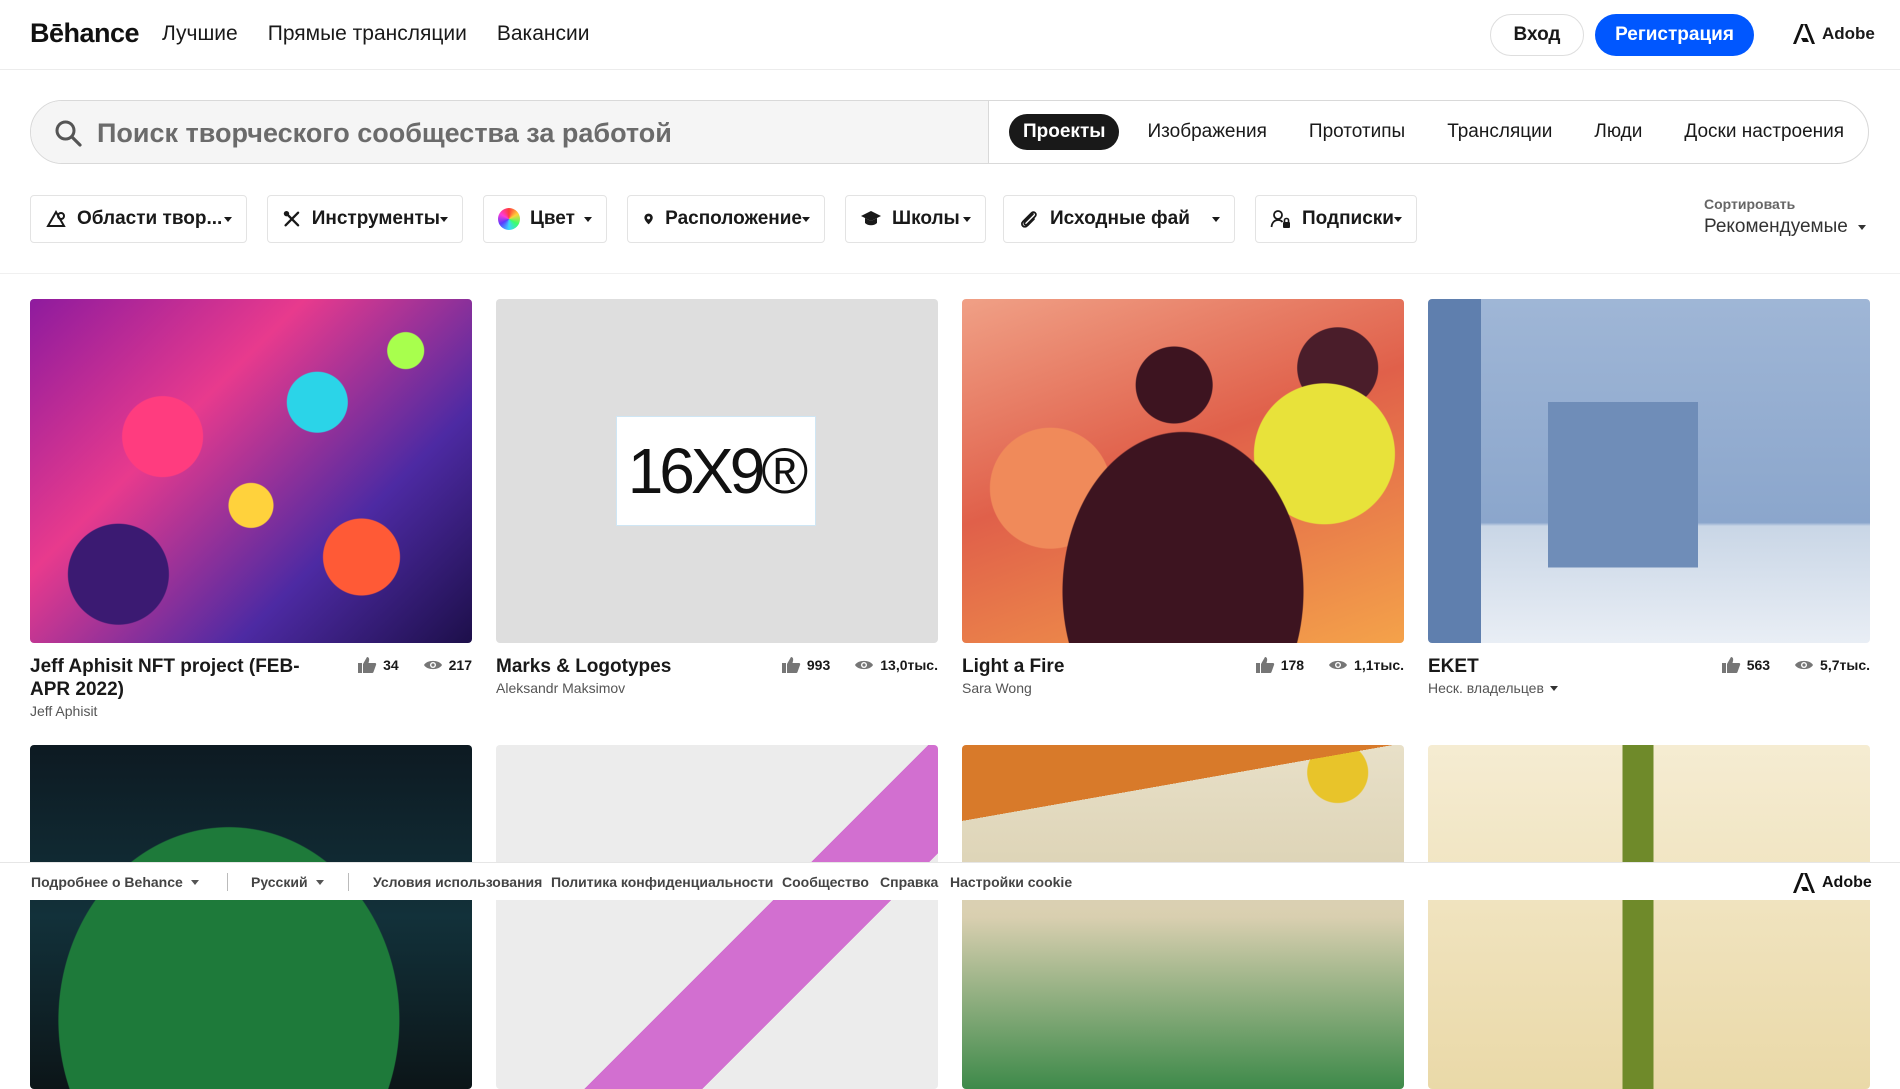 The height and width of the screenshot is (1089, 1900). Describe the element at coordinates (825, 882) in the screenshot. I see `footer-link-community: Сообщество` at that location.